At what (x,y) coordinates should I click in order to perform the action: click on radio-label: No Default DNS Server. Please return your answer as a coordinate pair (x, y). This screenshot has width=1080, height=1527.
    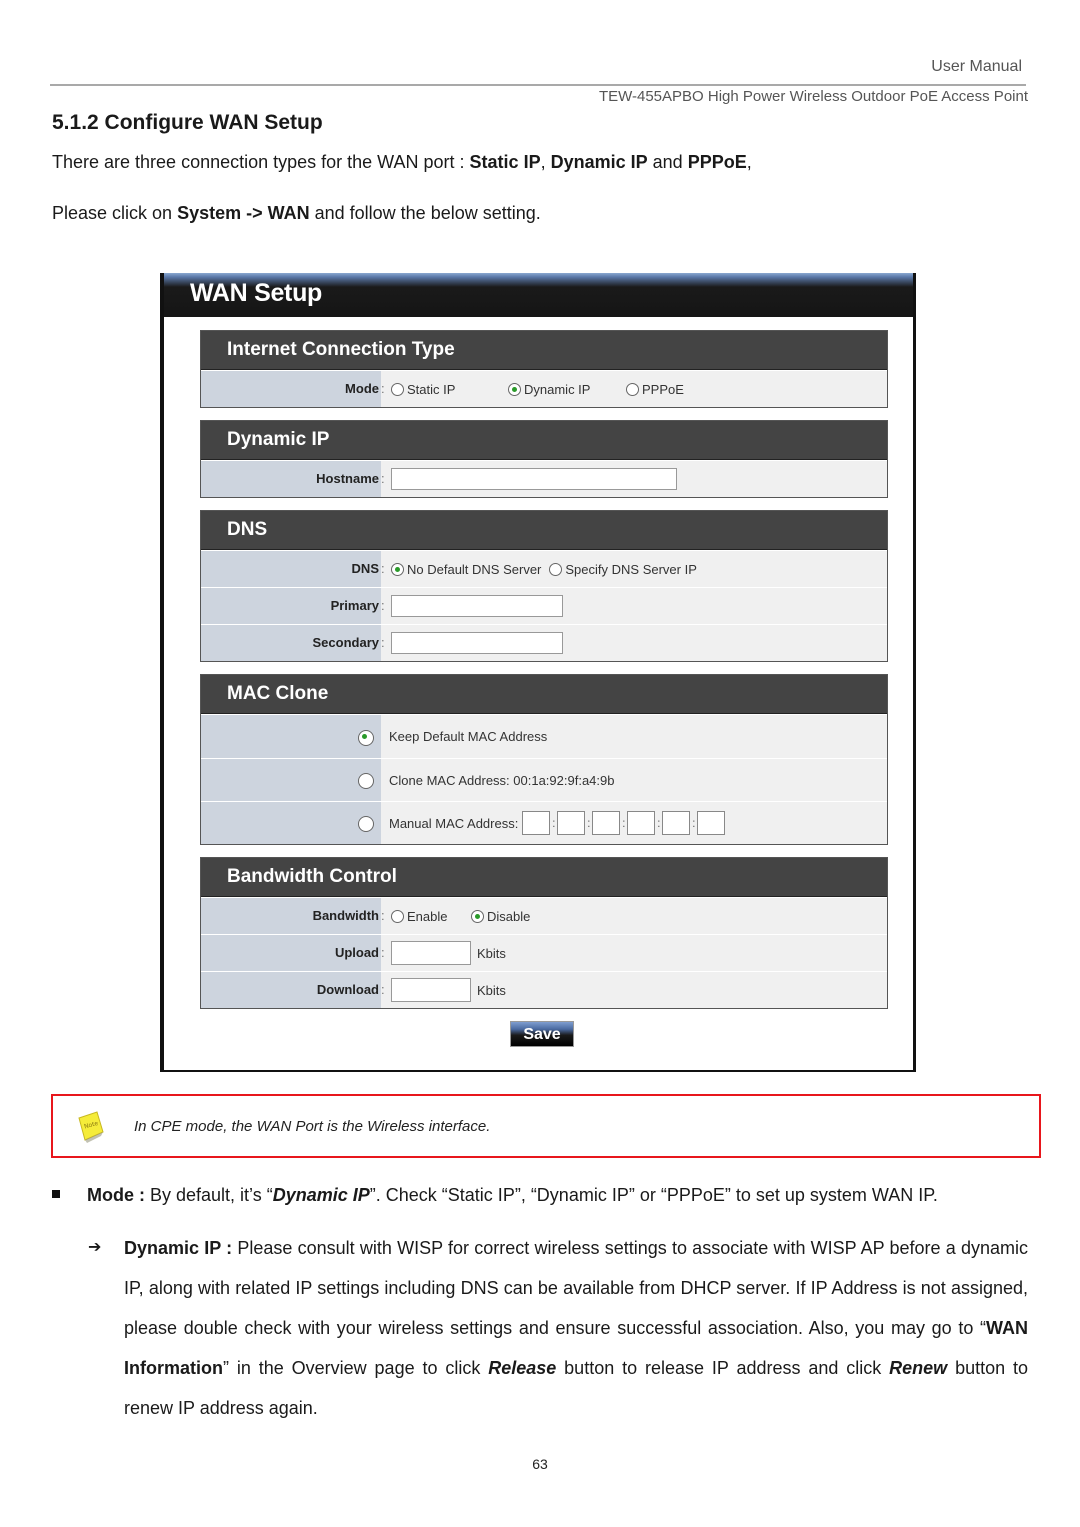
    Looking at the image, I should click on (474, 569).